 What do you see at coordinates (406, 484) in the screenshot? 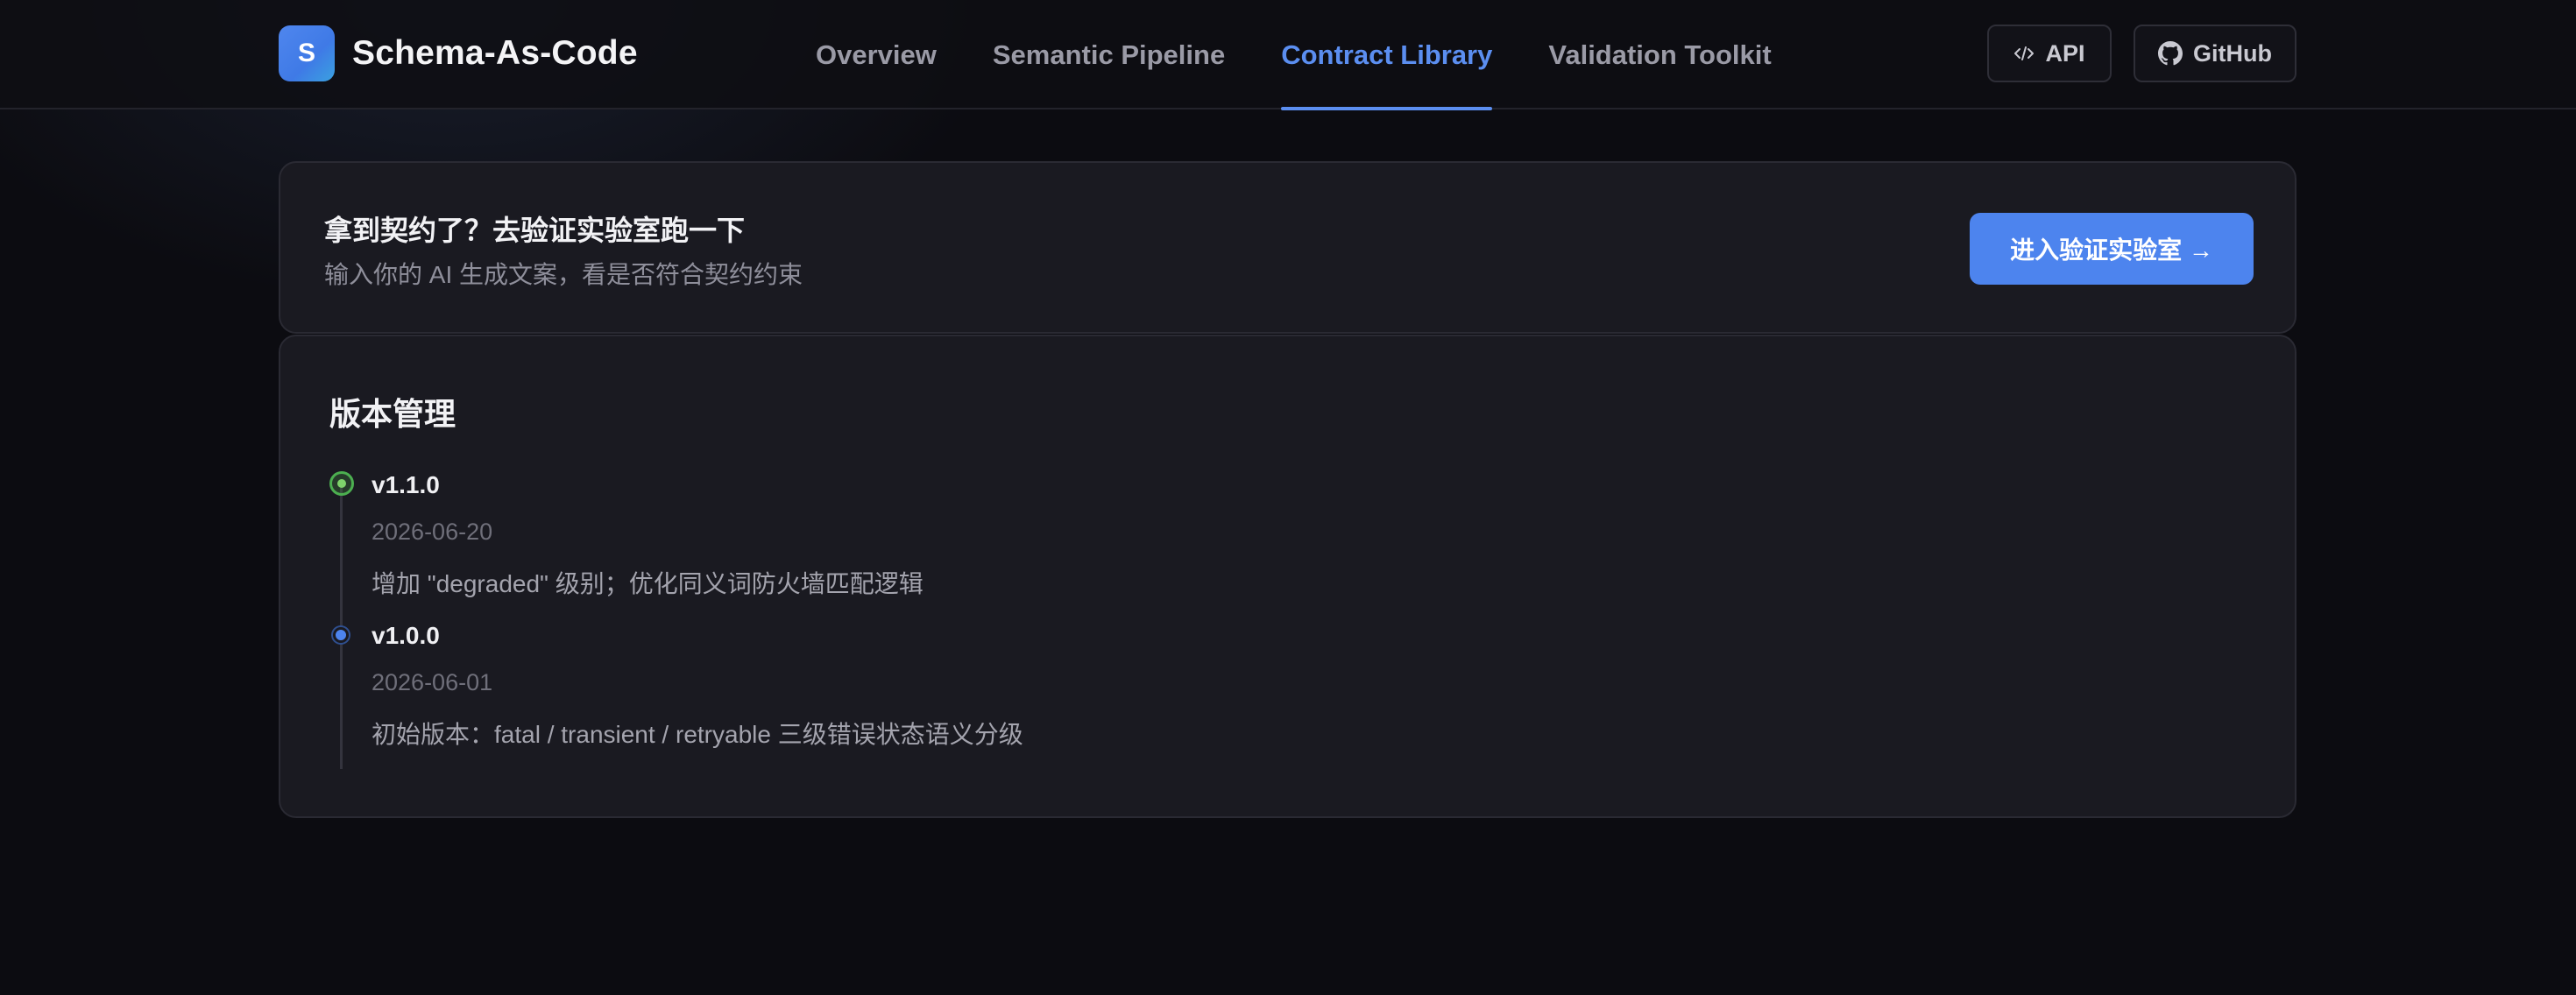
I see `version-number: v1.1.0` at bounding box center [406, 484].